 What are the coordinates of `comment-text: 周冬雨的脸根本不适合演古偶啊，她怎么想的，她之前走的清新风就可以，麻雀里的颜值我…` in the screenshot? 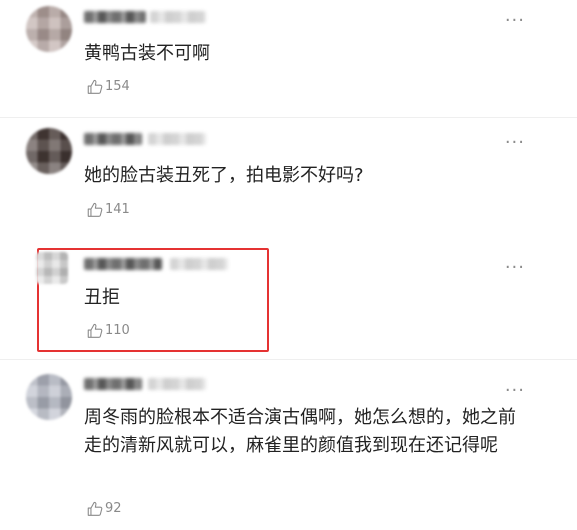 It's located at (300, 431).